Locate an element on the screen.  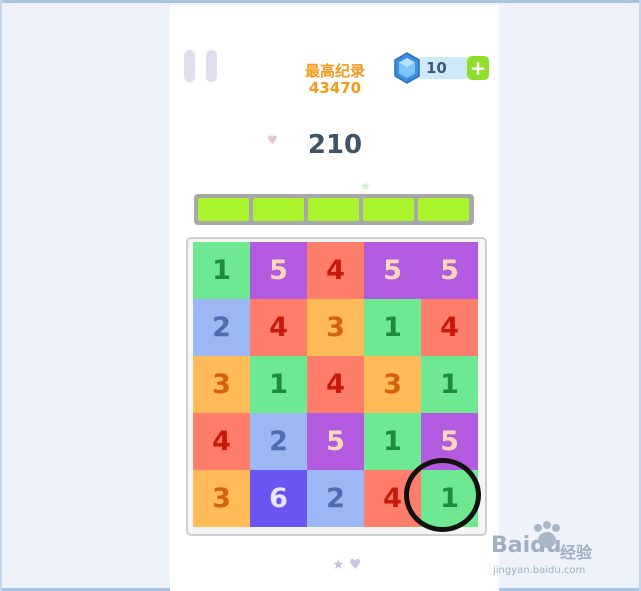
tile: 6 is located at coordinates (278, 498).